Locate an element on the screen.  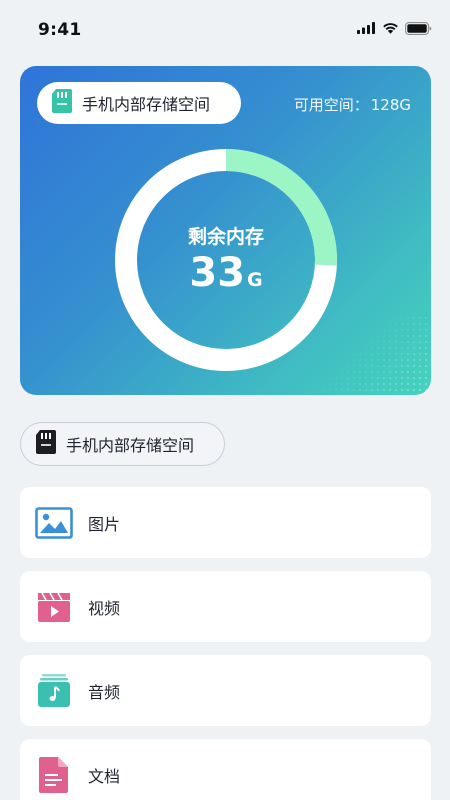
device-storage-pill: 手机内部存储空间 is located at coordinates (139, 103).